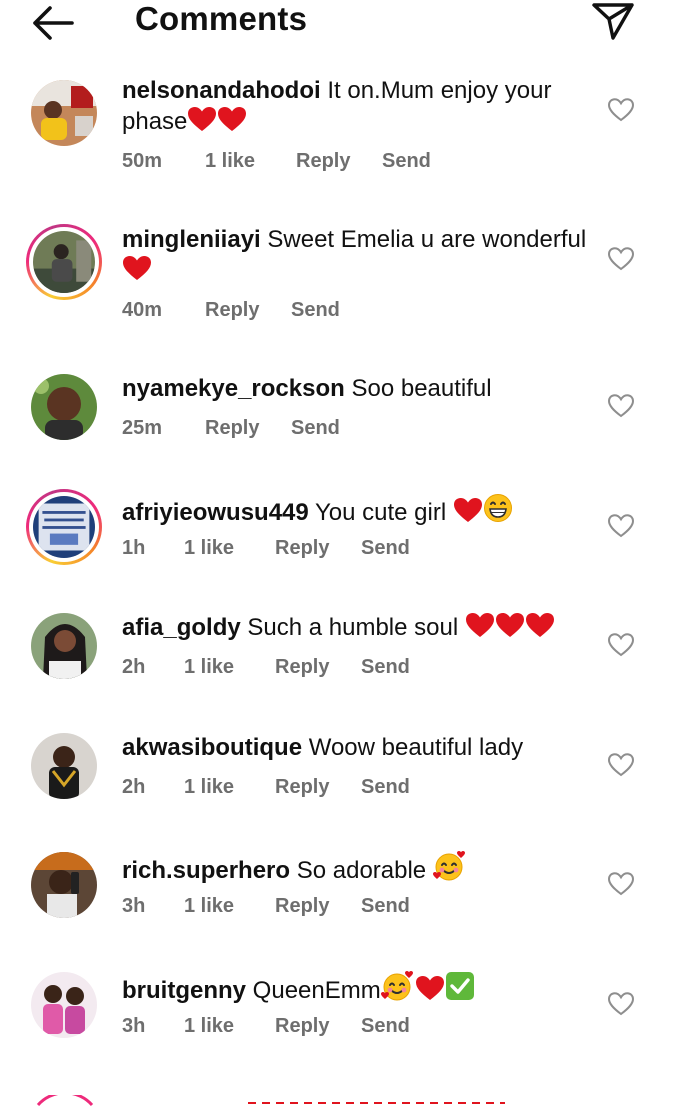 The image size is (673, 1106). I want to click on comment-text: afriyieowusu449 You cute girl, so click(354, 510).